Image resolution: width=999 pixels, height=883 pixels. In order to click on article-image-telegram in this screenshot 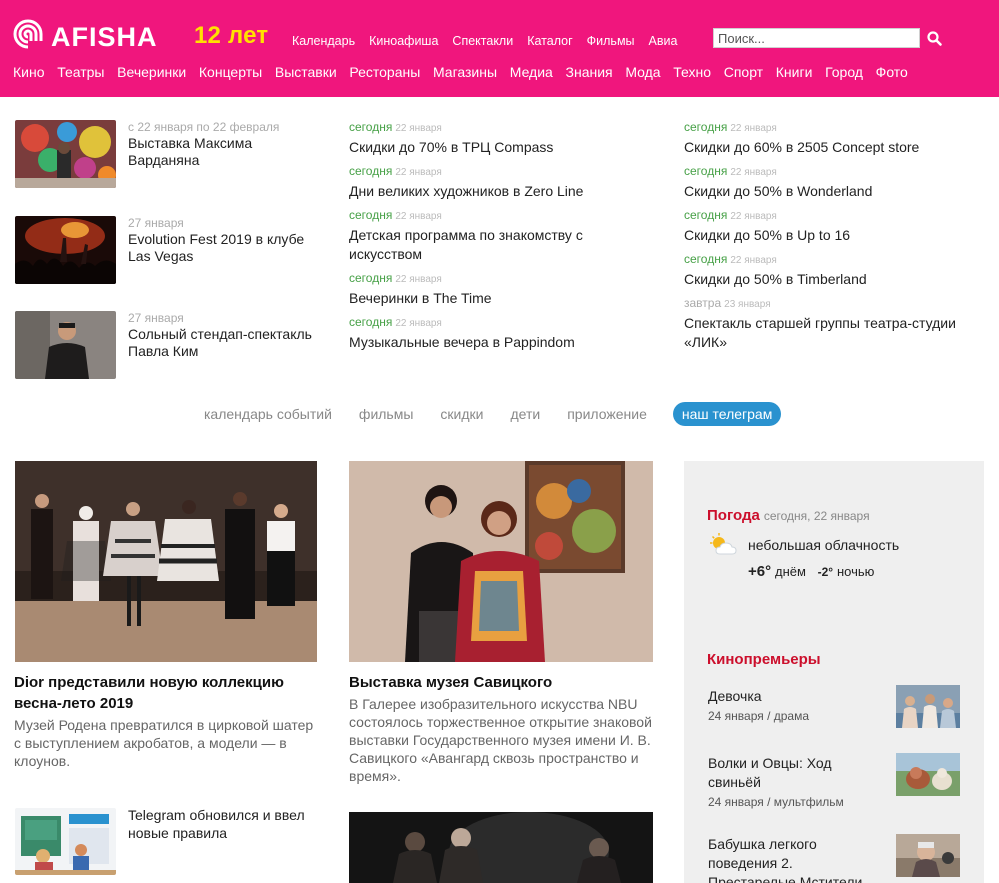, I will do `click(65, 841)`.